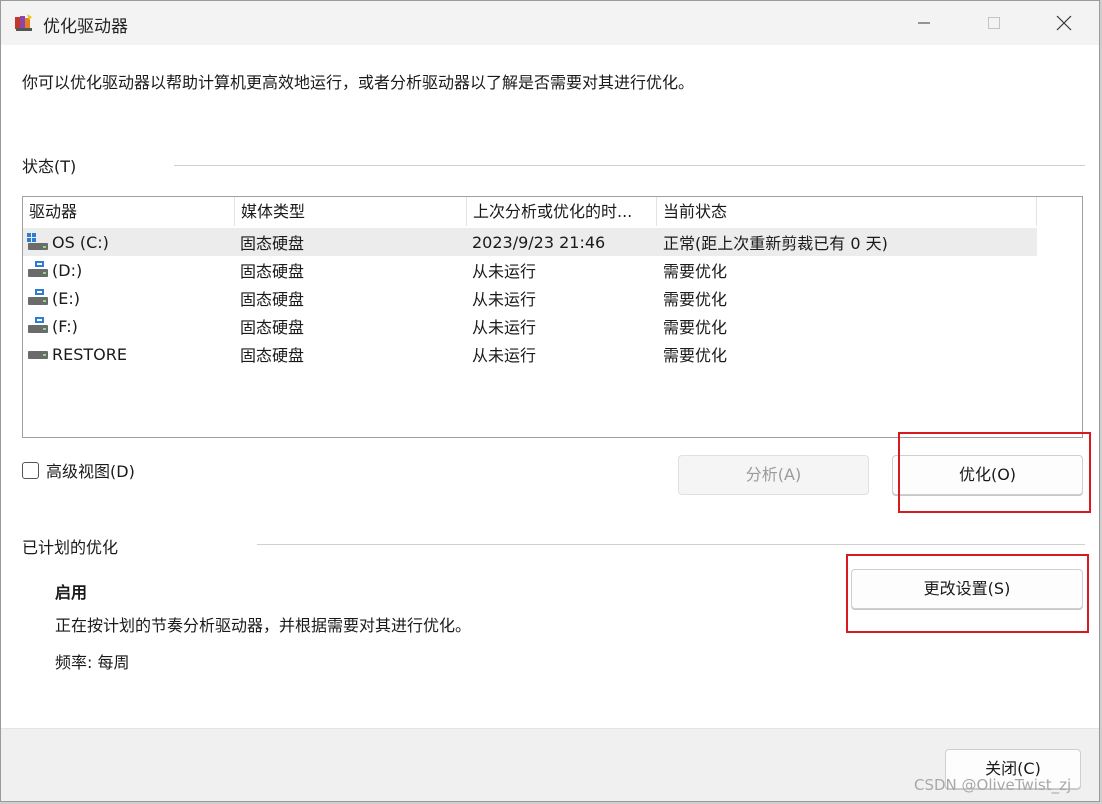 The image size is (1102, 804). I want to click on scheduled-label: 已计划的优化, so click(70, 547).